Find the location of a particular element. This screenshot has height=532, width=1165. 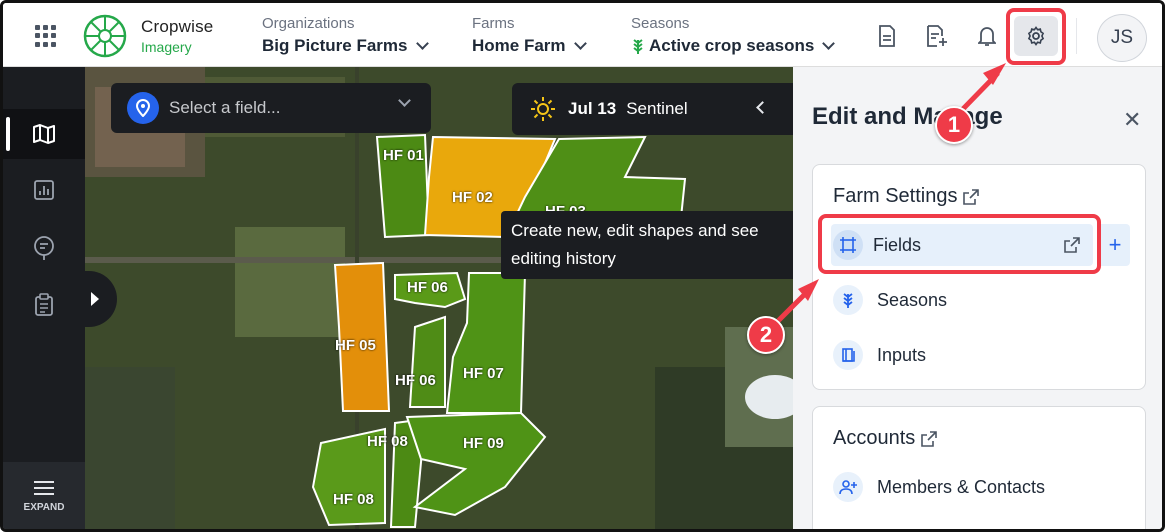

expand-label: EXPAND is located at coordinates (44, 507).